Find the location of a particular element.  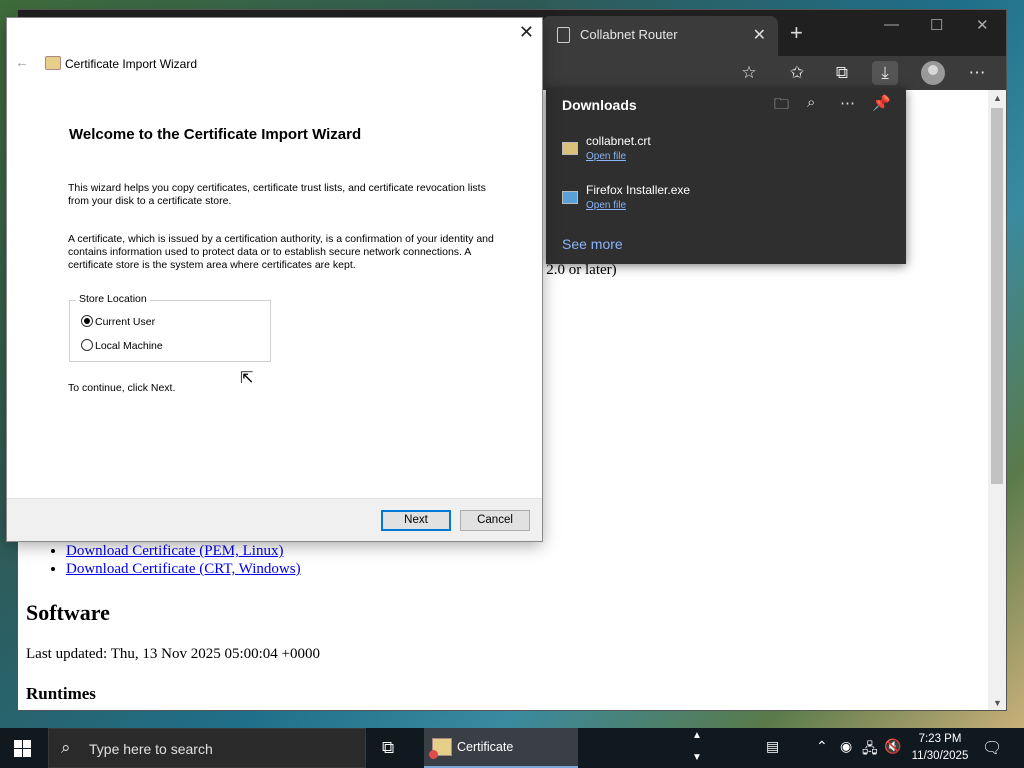

wizard-heading: Welcome to the Certificate Import Wizard is located at coordinates (215, 134).